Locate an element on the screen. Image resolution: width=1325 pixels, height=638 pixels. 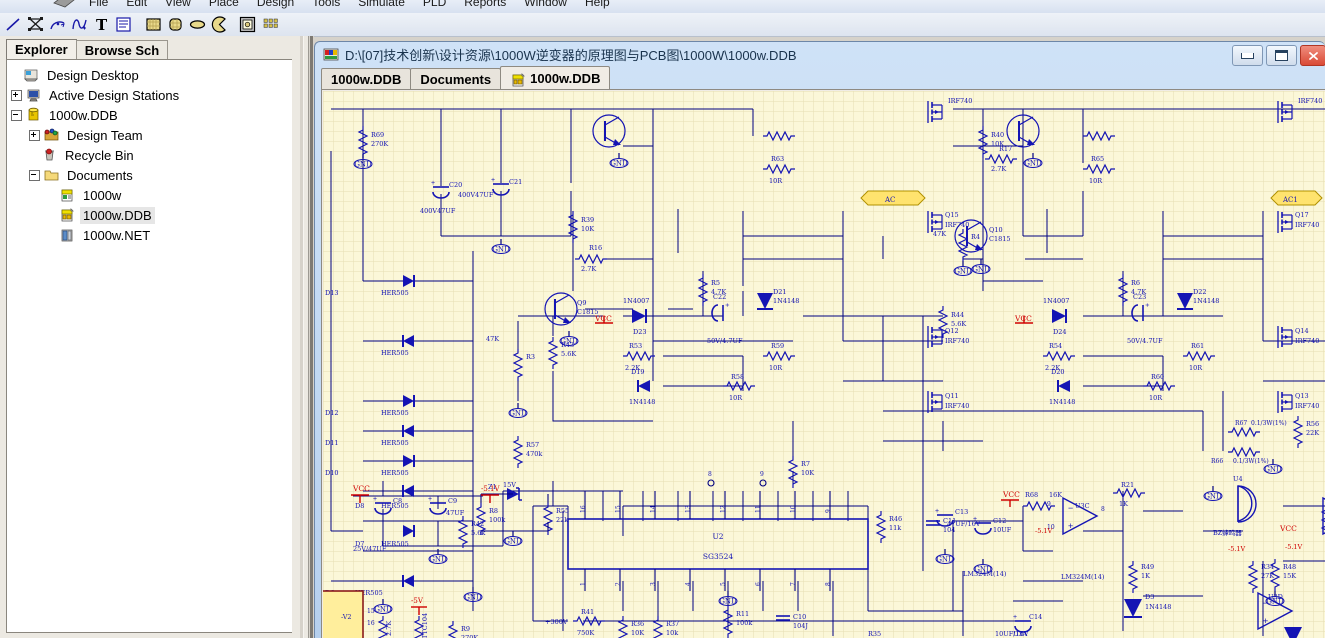
arc-icon is located at coordinates (57, 24).